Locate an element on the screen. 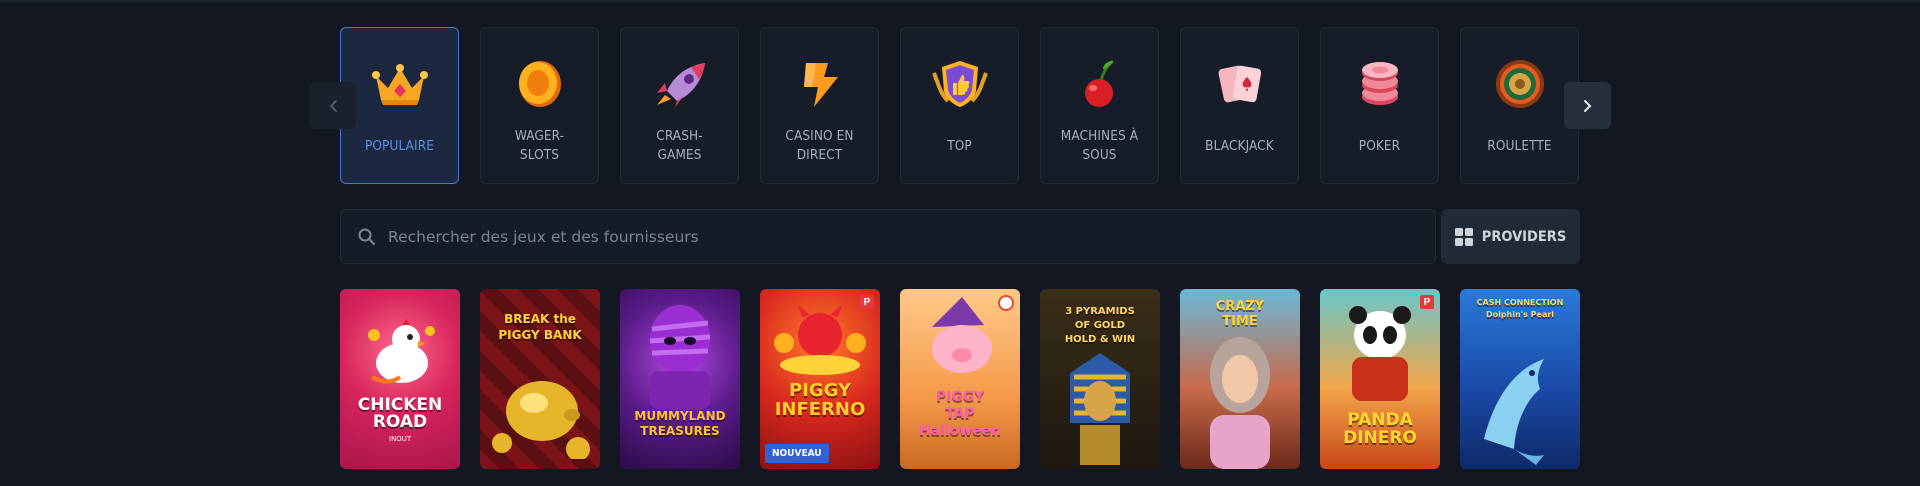 Image resolution: width=1920 pixels, height=486 pixels. top-divider is located at coordinates (960, 1).